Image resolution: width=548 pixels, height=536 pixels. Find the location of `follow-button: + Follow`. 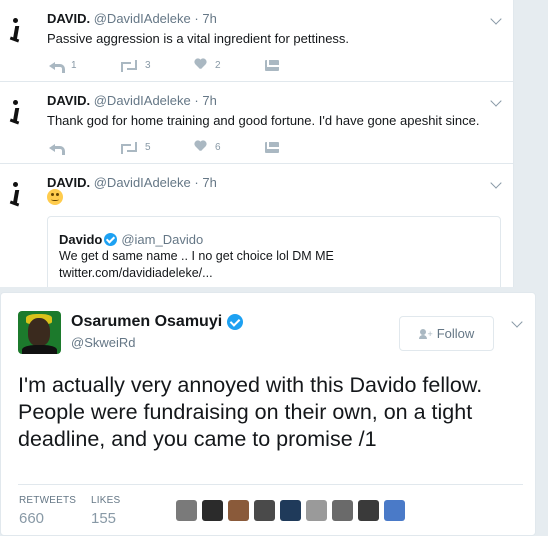

follow-button: + Follow is located at coordinates (446, 333).